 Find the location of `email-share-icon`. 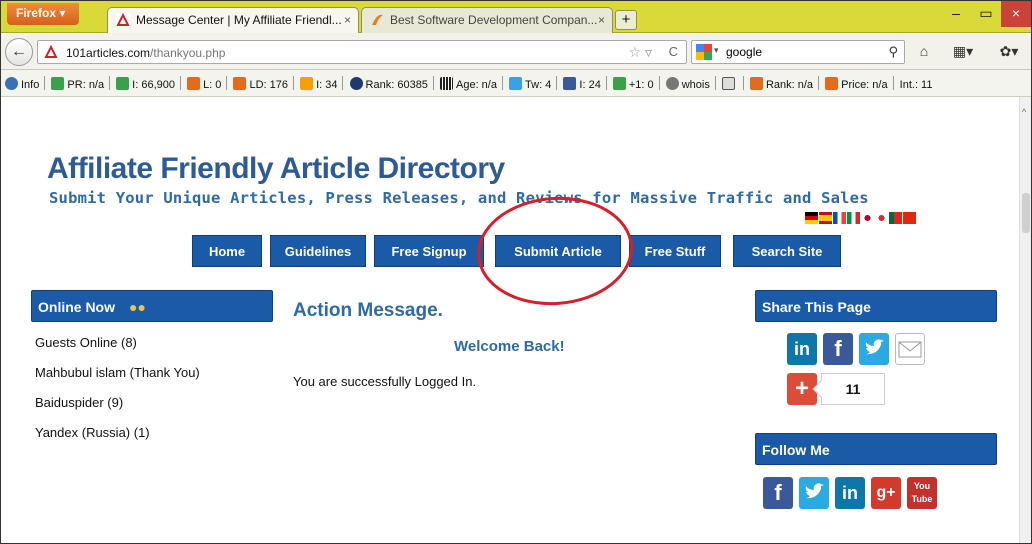

email-share-icon is located at coordinates (910, 349).